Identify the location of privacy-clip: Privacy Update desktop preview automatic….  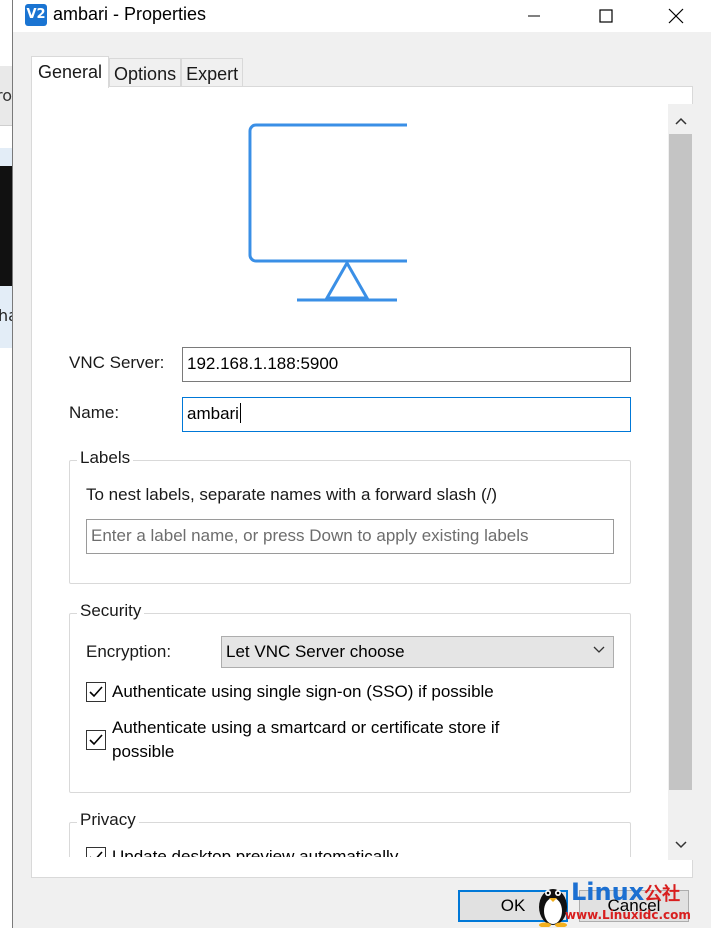
(349, 829).